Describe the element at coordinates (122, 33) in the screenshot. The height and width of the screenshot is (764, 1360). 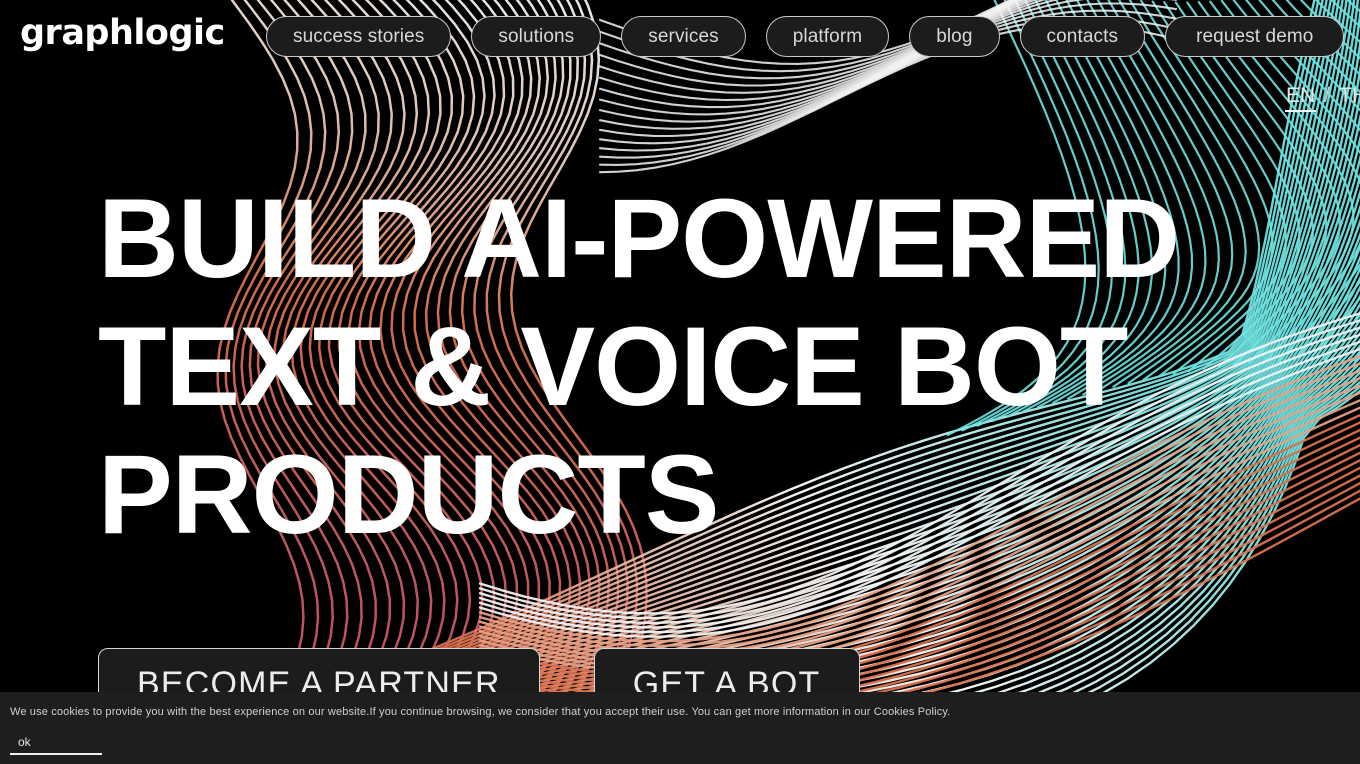
I see `brand-logo: graphlogic` at that location.